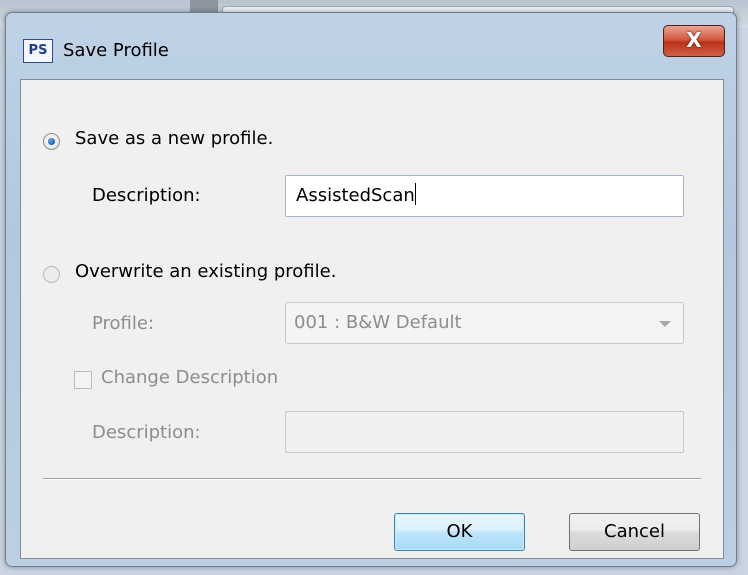  I want to click on save-new-radio, so click(51, 141).